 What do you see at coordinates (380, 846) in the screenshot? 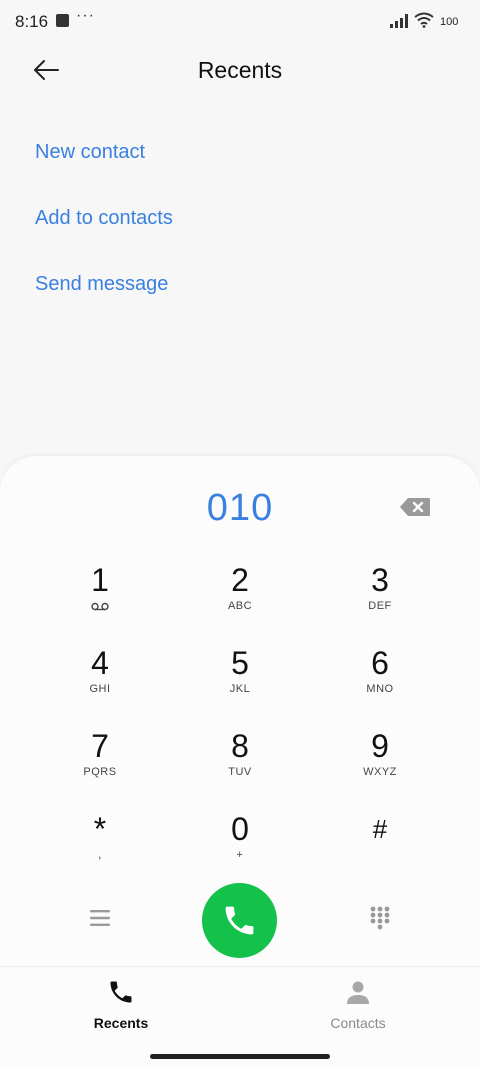
I see `key-hash: #` at bounding box center [380, 846].